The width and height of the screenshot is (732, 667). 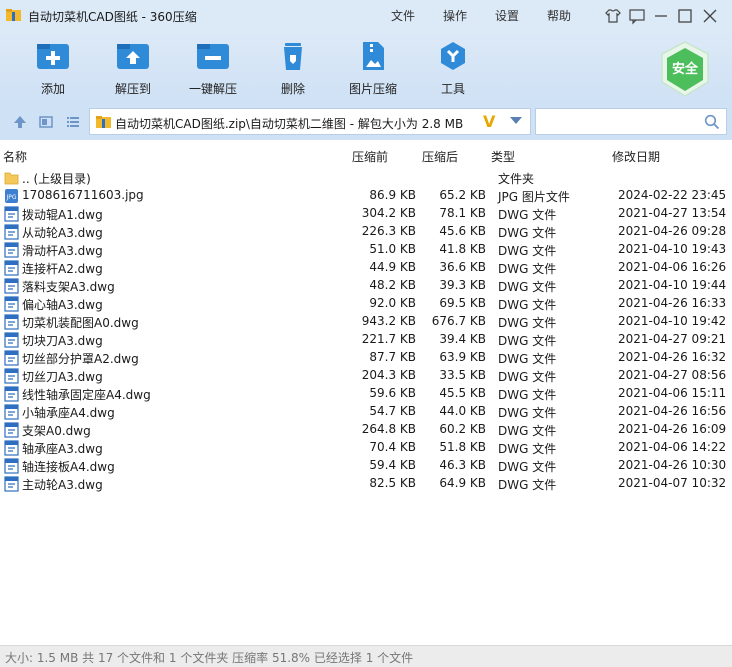 I want to click on title-bar: 自动切菜机CAD图纸 - 360压缩 文件 操作 设置 帮助, so click(x=366, y=16).